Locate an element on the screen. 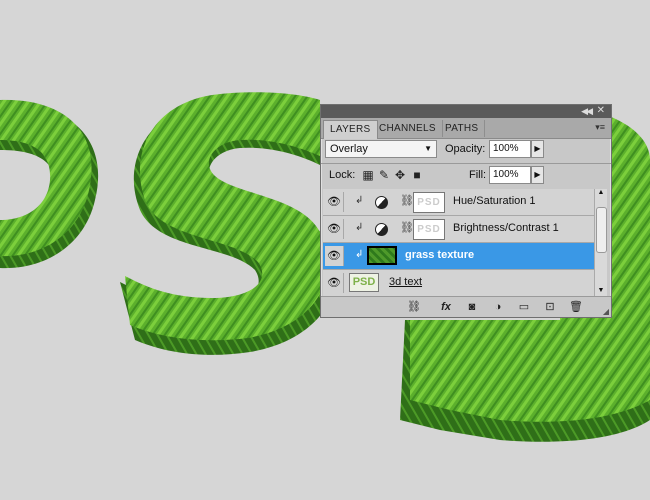 The height and width of the screenshot is (500, 650). tab-paths: PATHS is located at coordinates (462, 128).